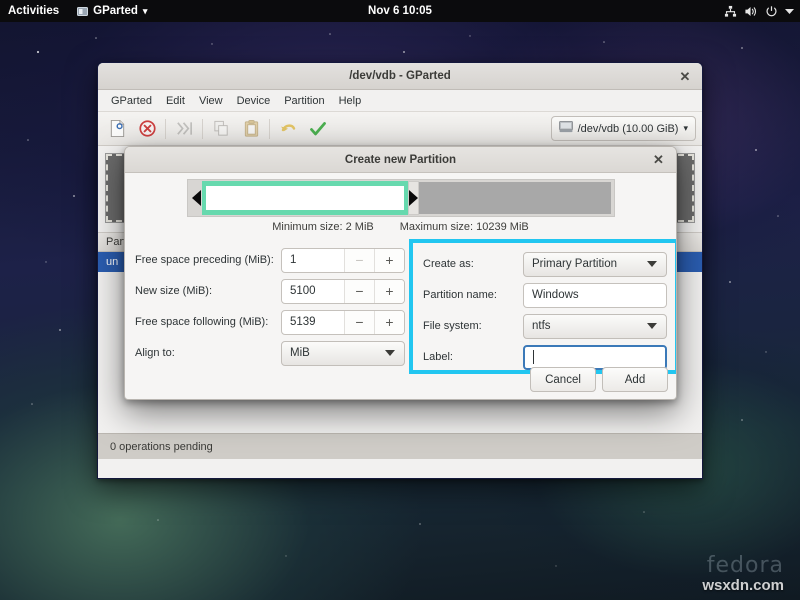 This screenshot has height=600, width=800. Describe the element at coordinates (343, 353) in the screenshot. I see `align-to-select: MiB` at that location.